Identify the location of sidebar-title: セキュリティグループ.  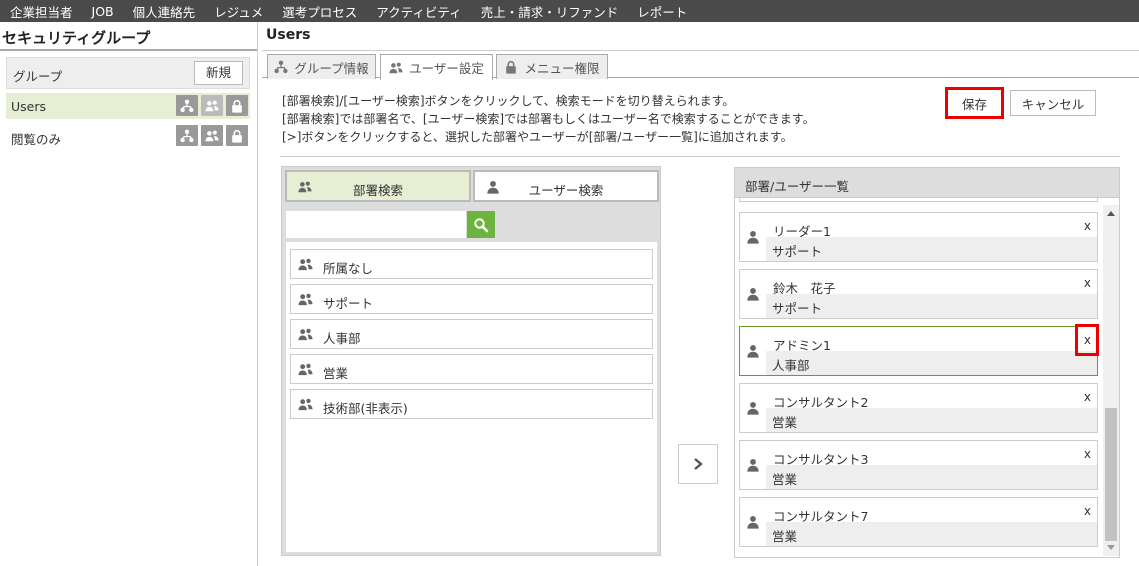
(76, 38).